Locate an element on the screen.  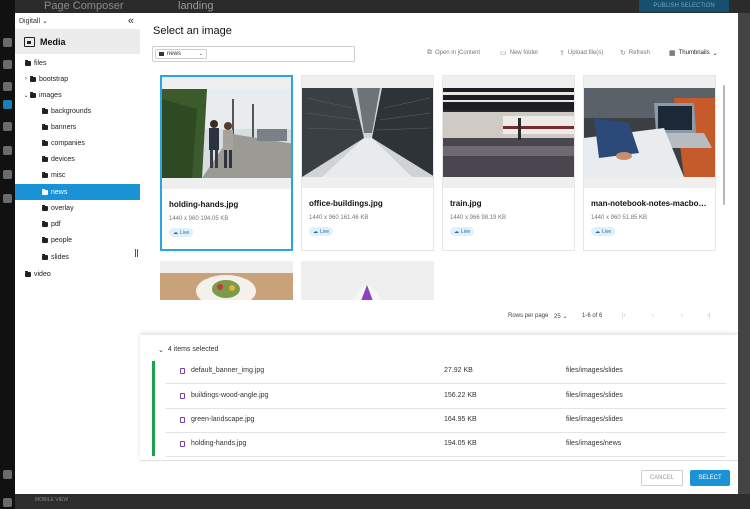
tree-node-news: news is located at coordinates (77, 192).